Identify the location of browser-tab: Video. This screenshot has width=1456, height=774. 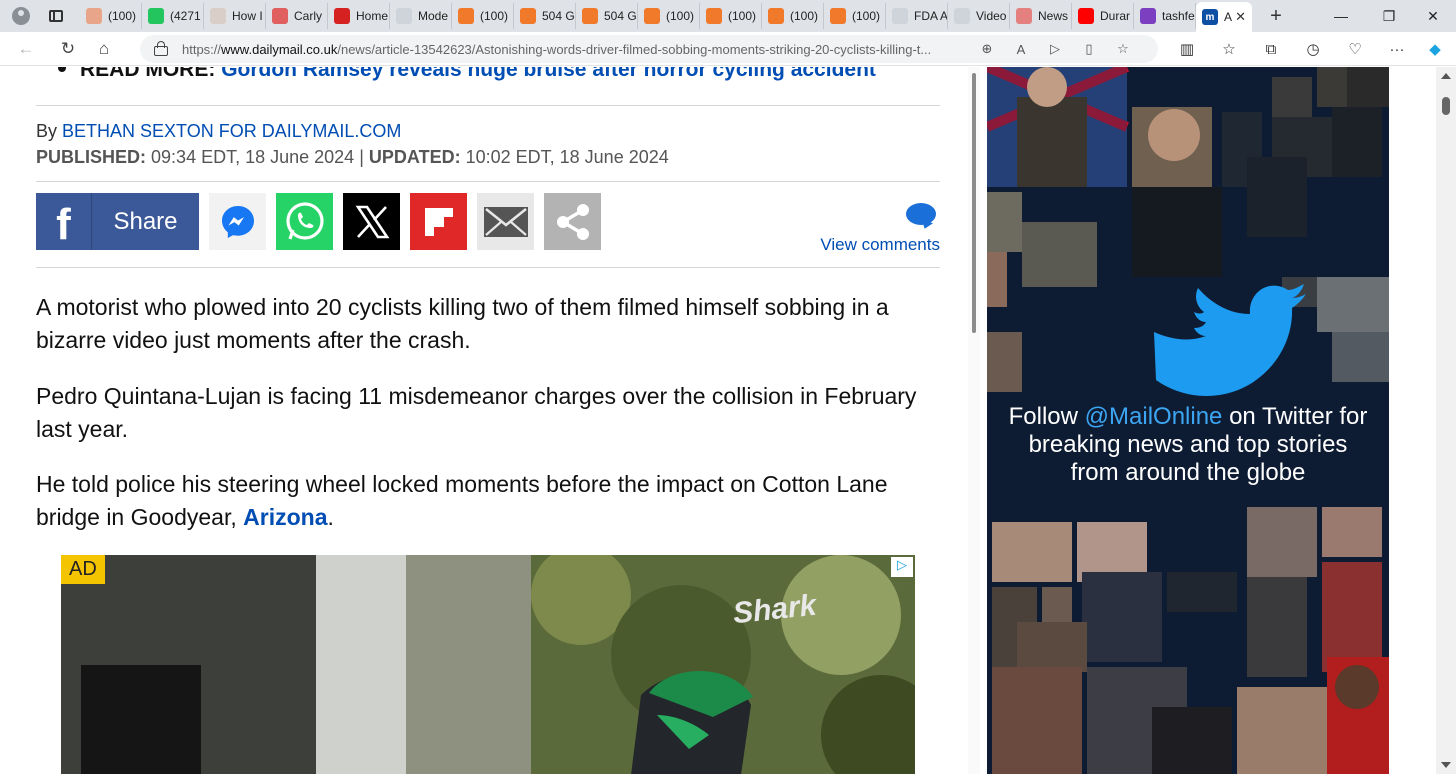
(979, 16).